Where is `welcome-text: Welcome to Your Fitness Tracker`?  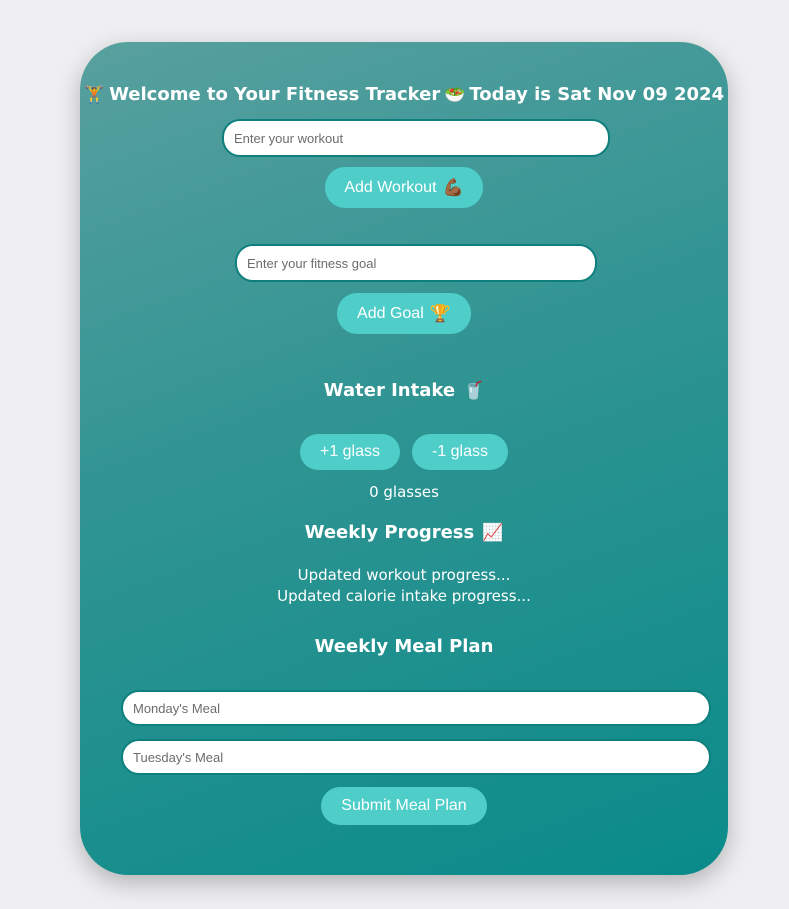
welcome-text: Welcome to Your Fitness Tracker is located at coordinates (275, 94).